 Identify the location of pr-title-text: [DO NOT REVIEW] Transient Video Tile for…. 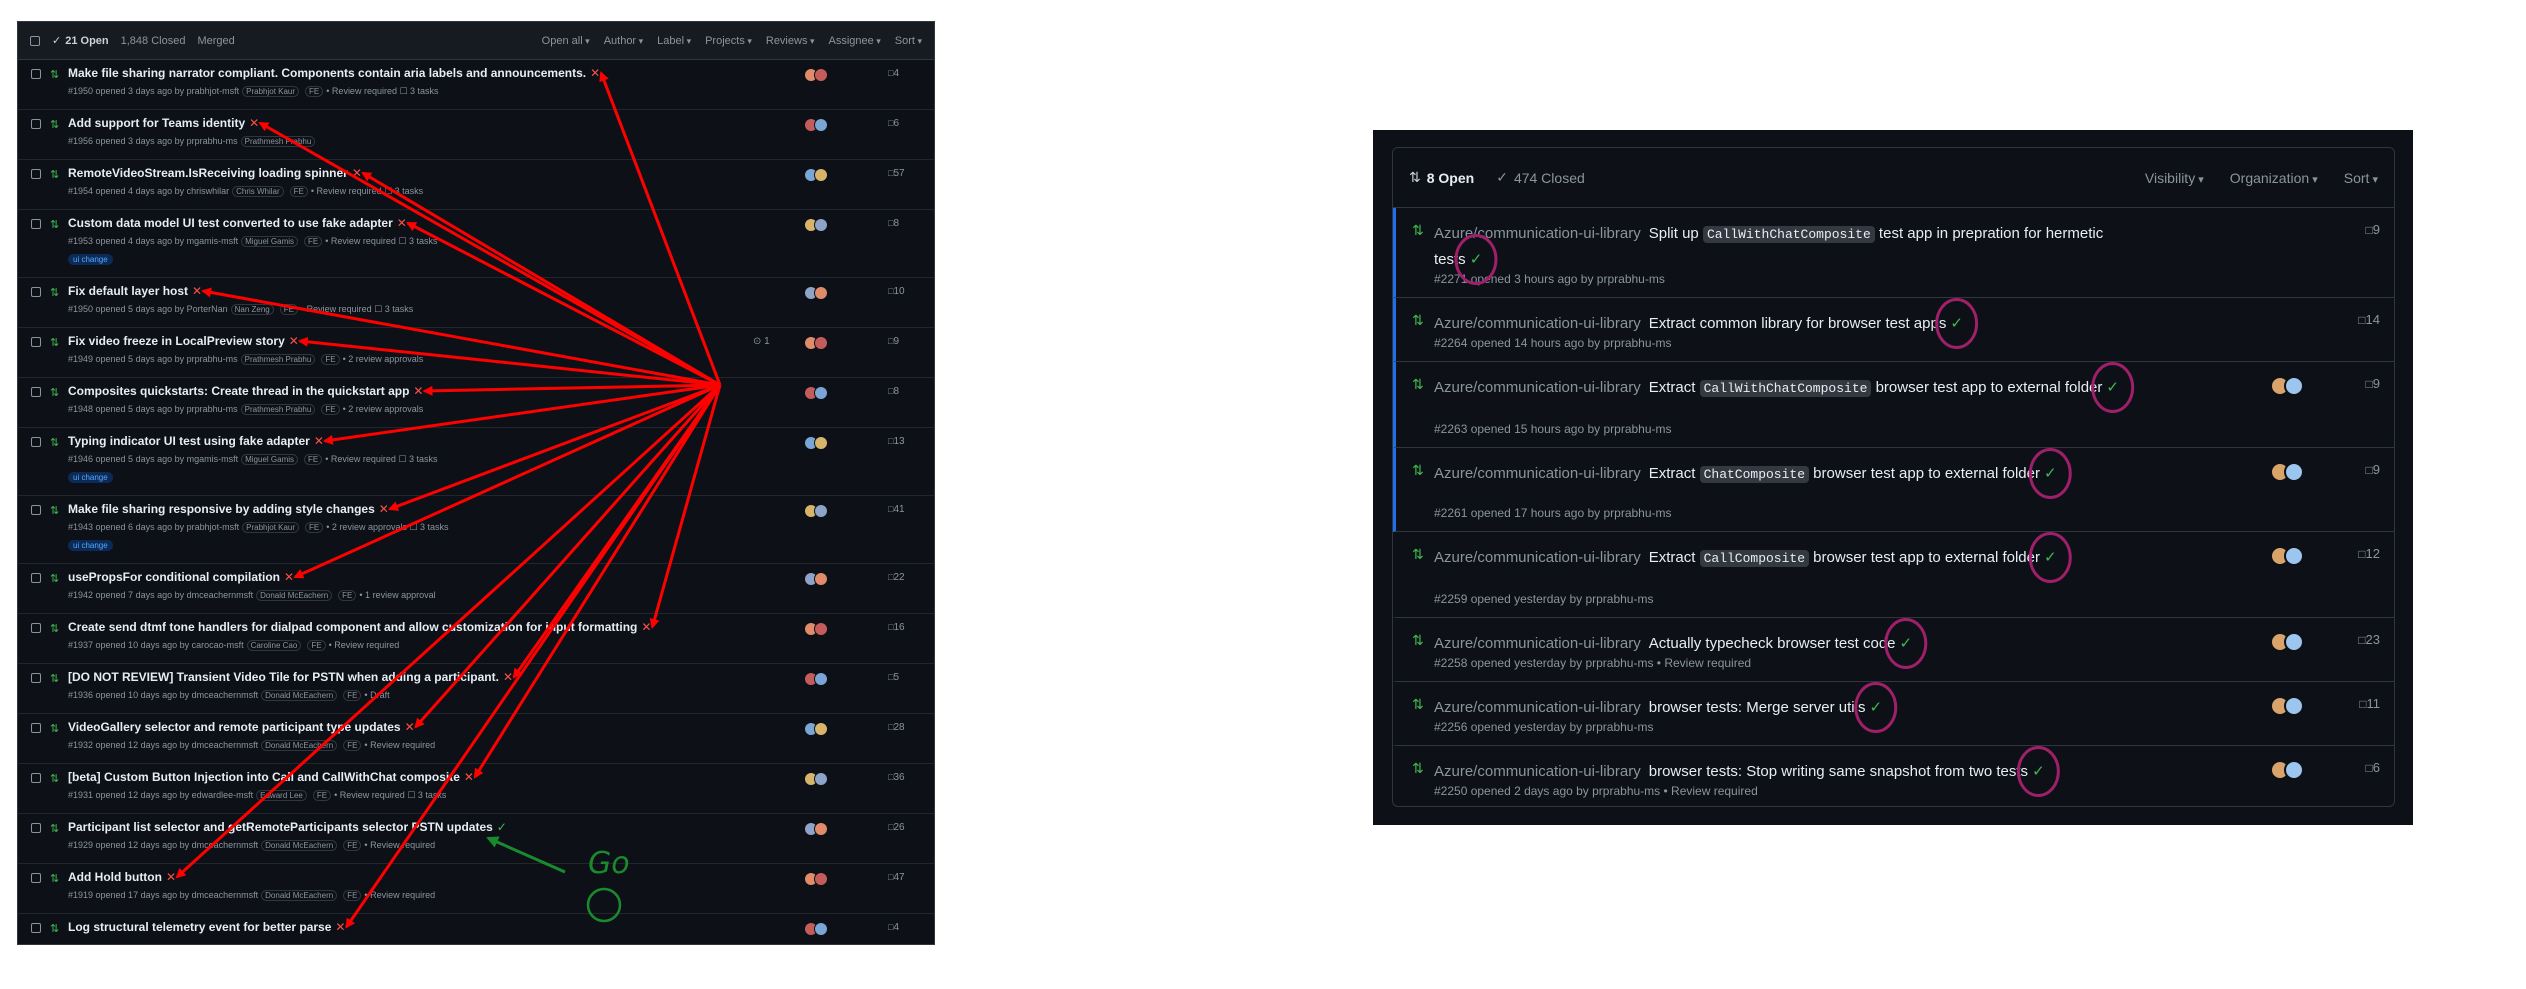
(283, 677).